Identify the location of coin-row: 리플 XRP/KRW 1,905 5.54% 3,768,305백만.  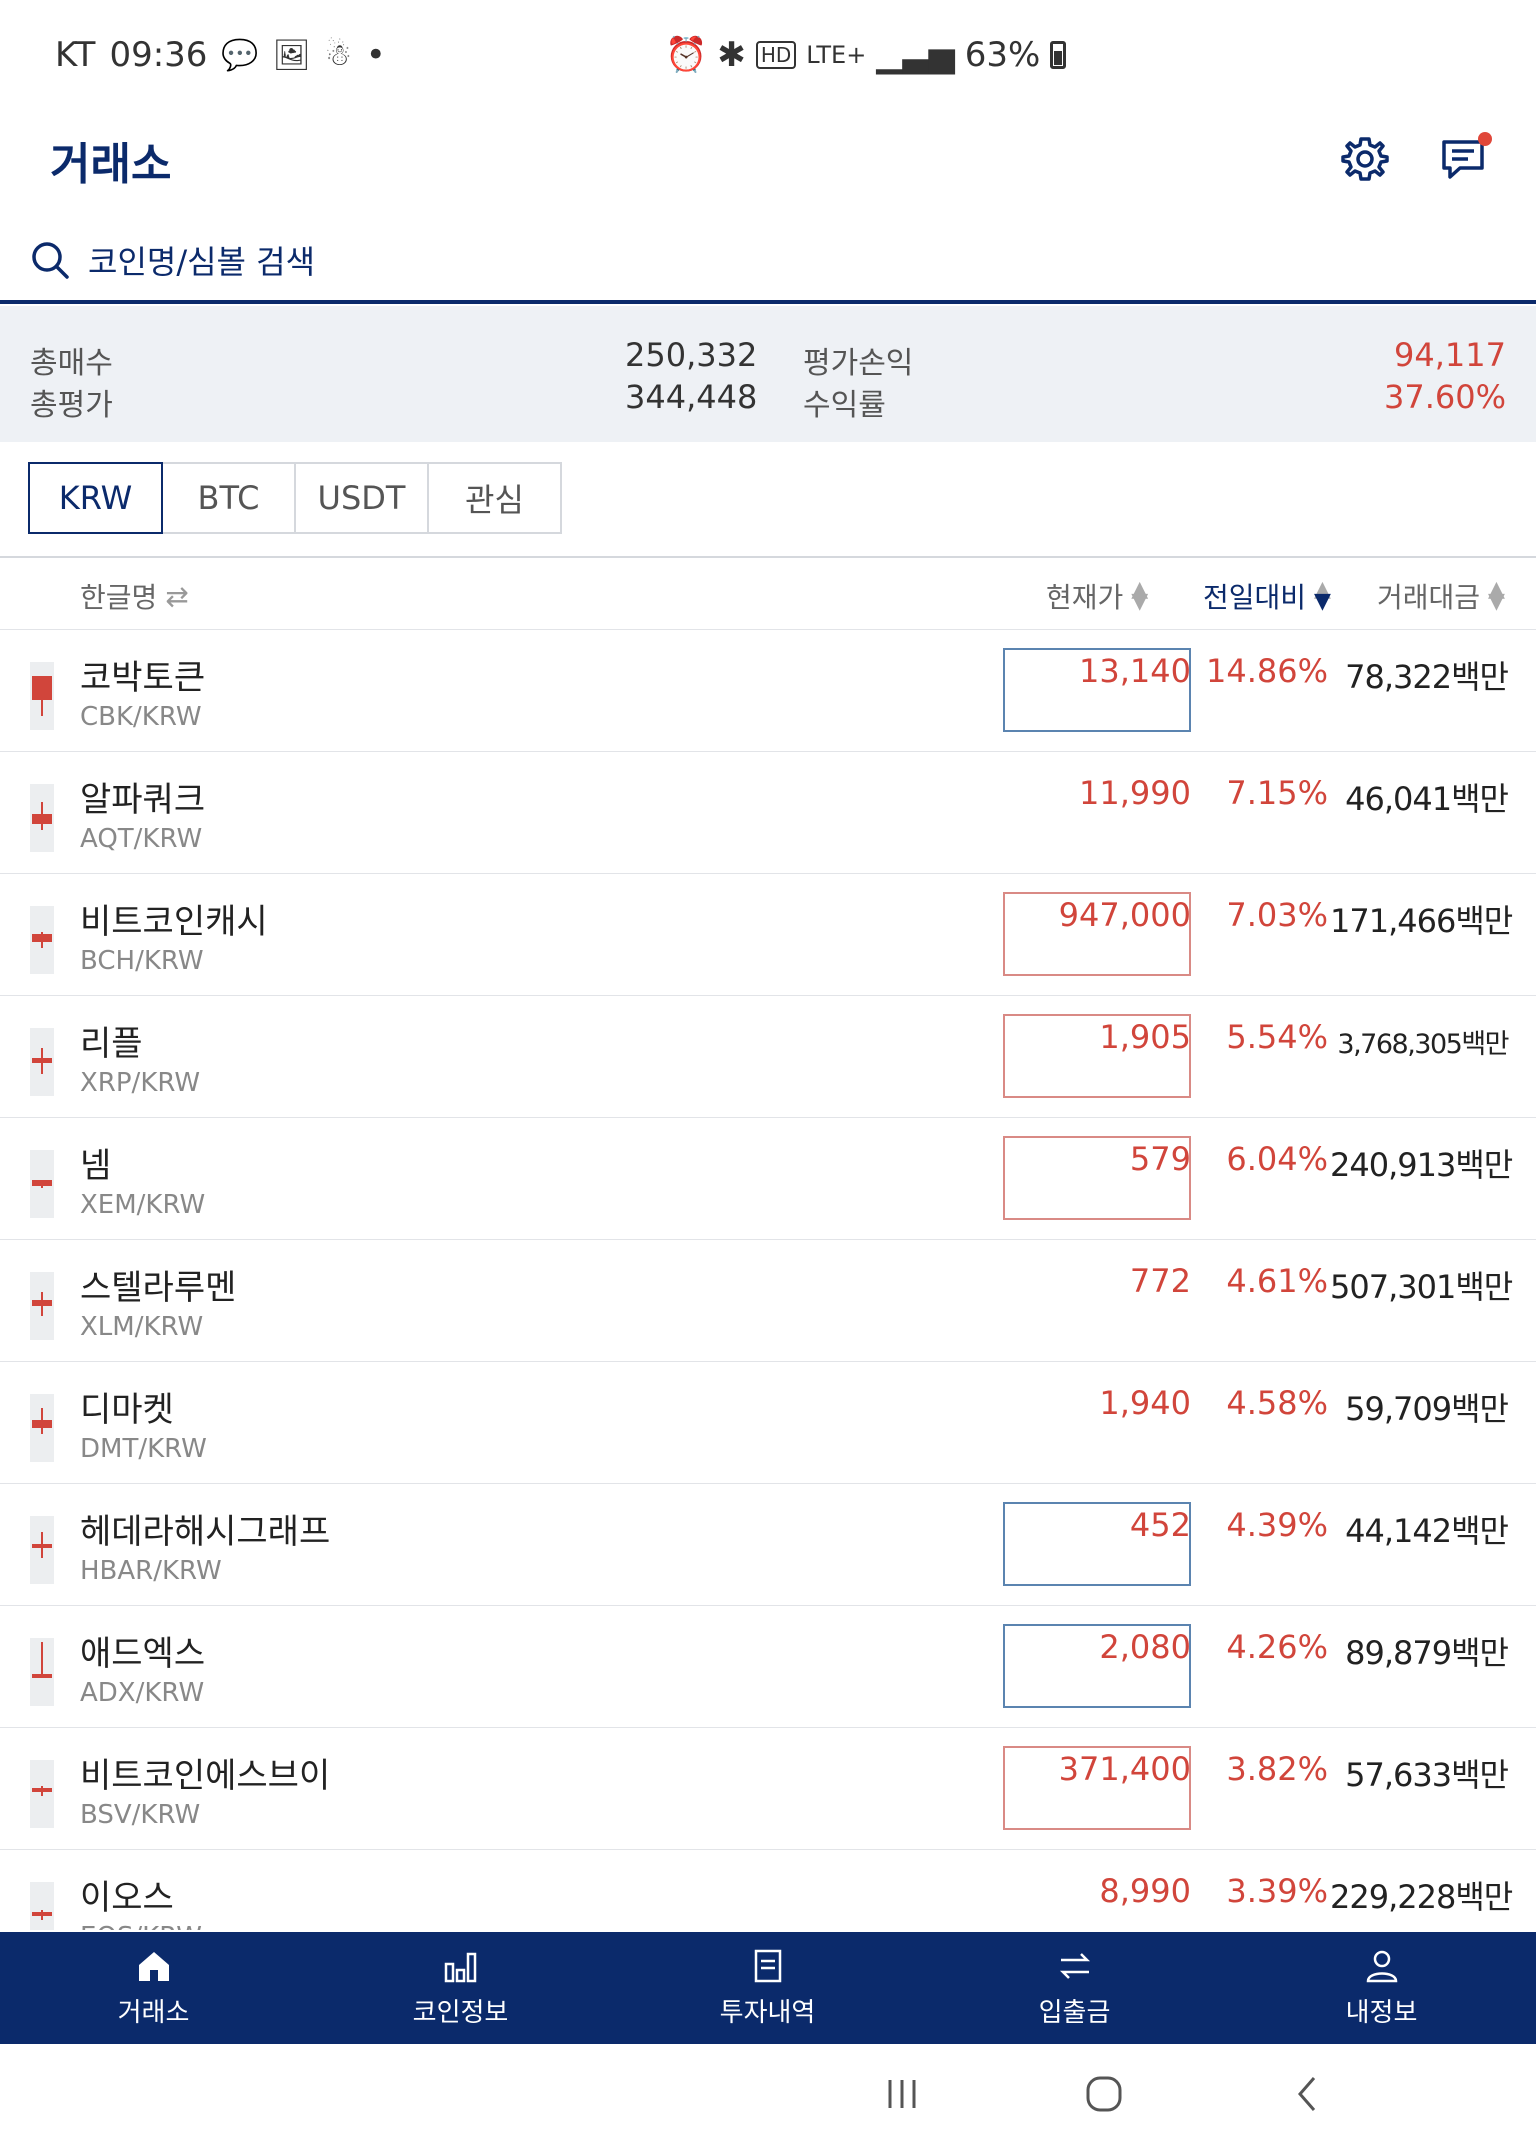
(768, 1057).